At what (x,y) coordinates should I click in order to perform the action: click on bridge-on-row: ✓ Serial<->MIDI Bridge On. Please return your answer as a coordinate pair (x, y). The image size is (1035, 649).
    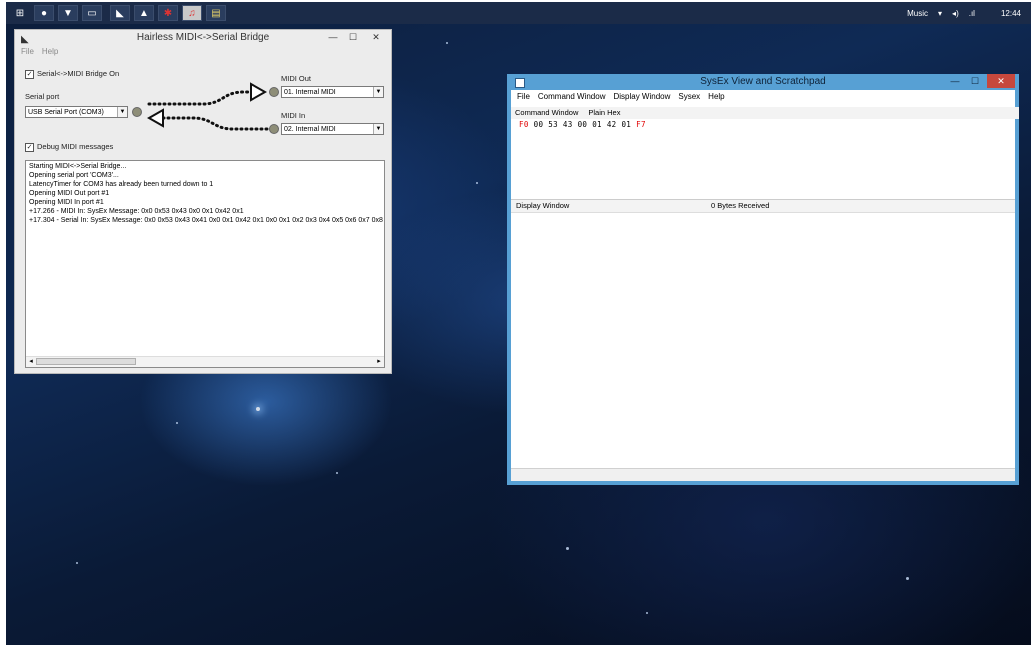
    Looking at the image, I should click on (72, 74).